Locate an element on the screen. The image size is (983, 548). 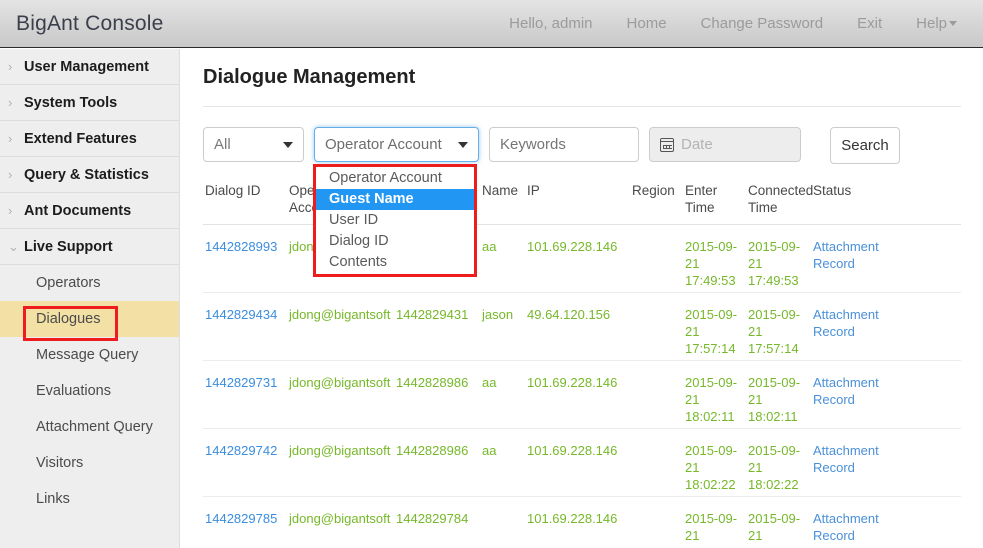
title-divider is located at coordinates (582, 106).